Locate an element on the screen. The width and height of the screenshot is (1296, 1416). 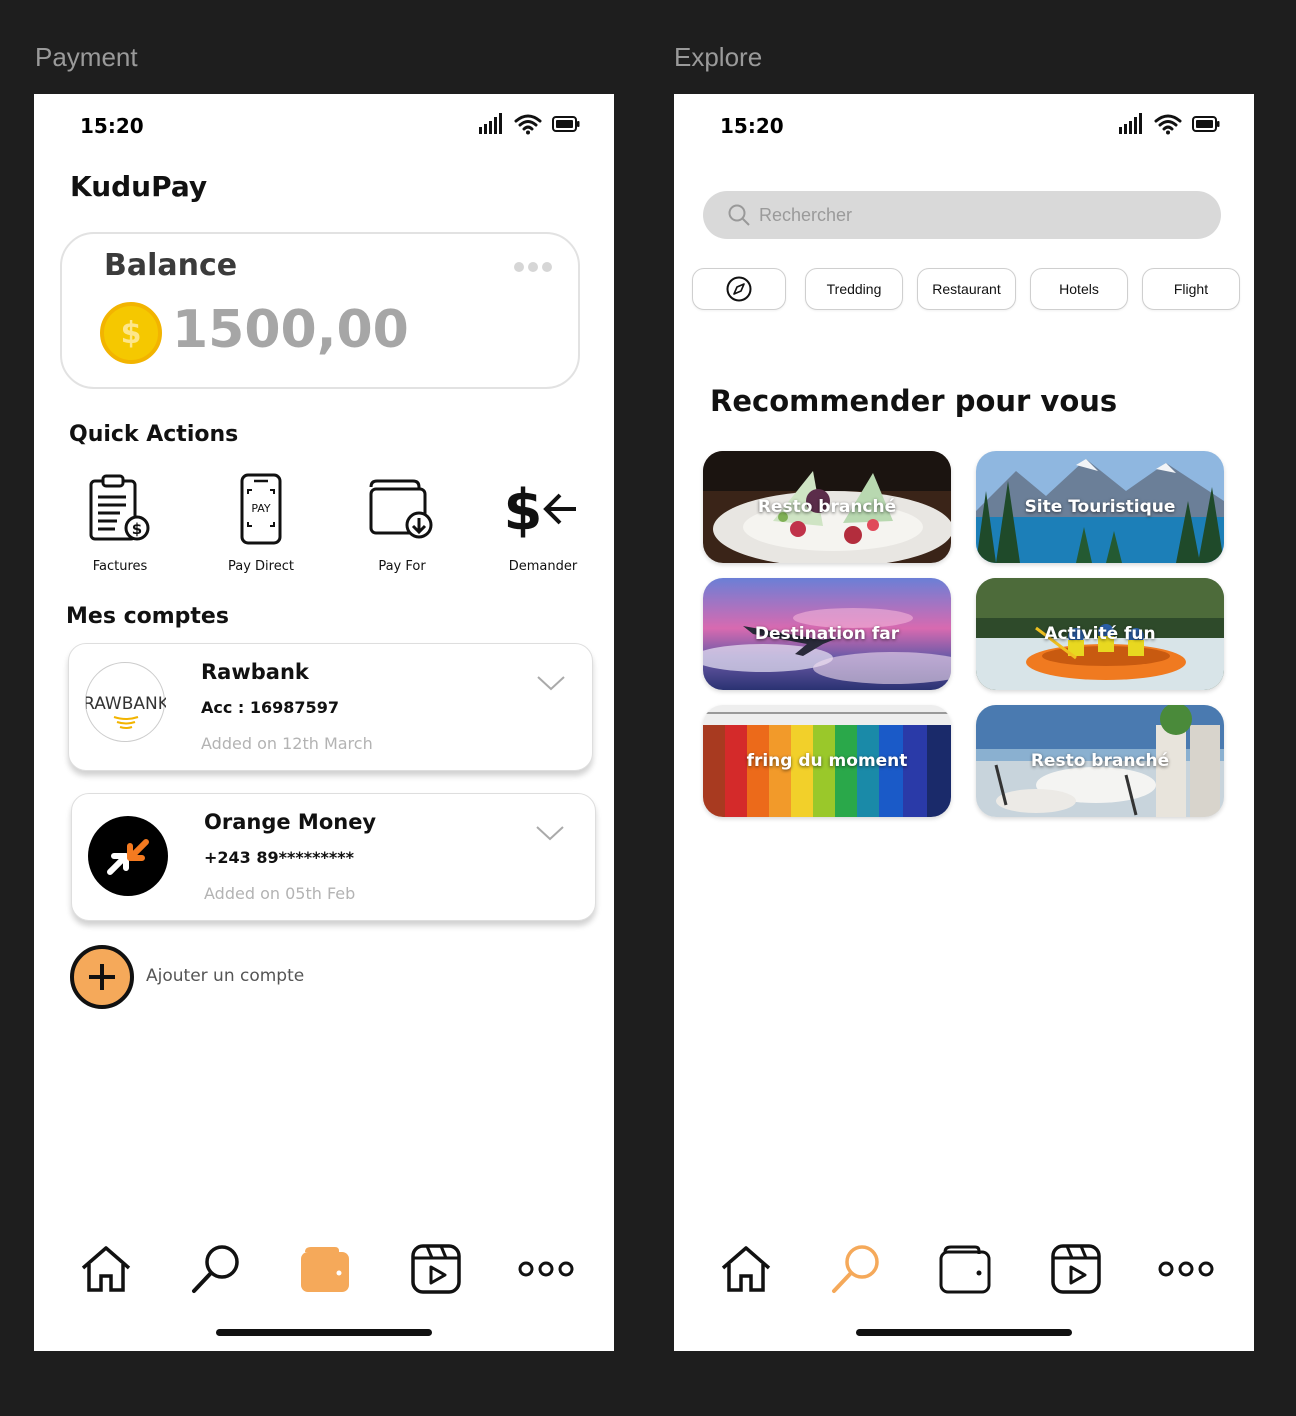
balance-value: 1500,00 is located at coordinates (290, 330).